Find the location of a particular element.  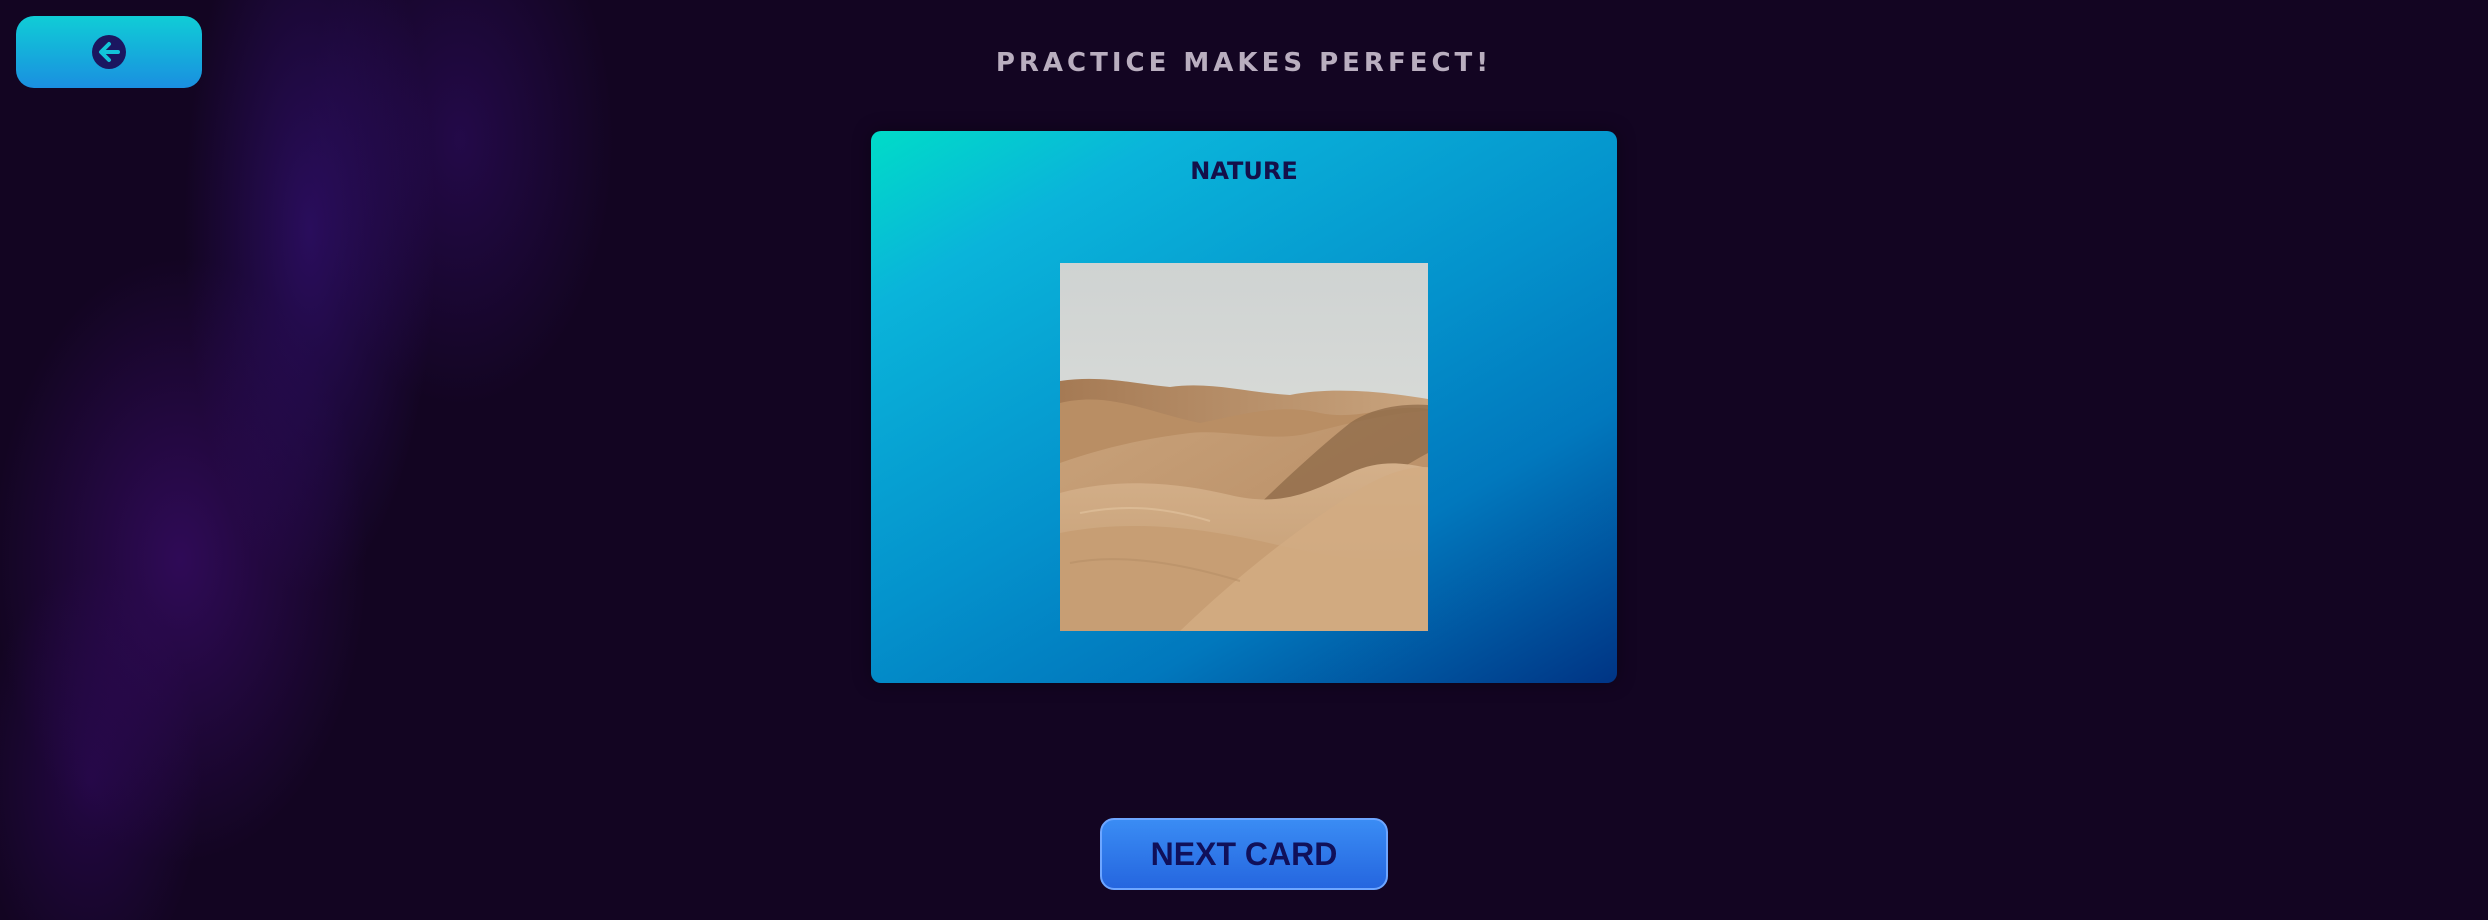

card-category-label: NATURE is located at coordinates (1244, 171).